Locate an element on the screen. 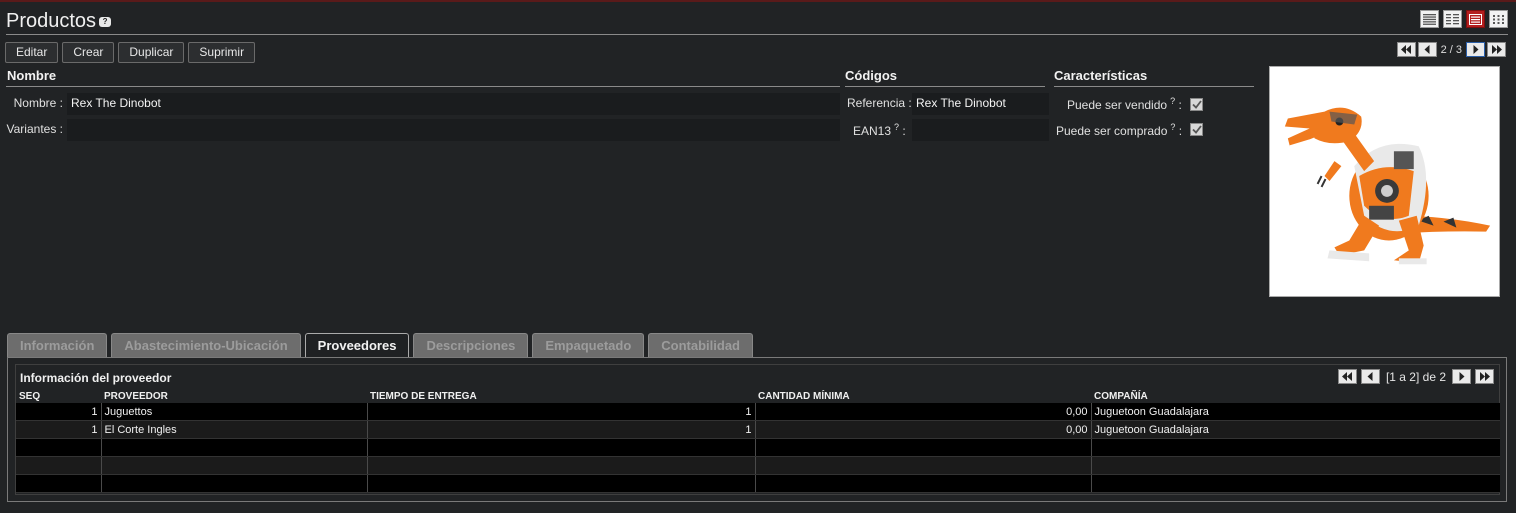 The width and height of the screenshot is (1516, 513). supplier-cell: El Corte Ingles is located at coordinates (233, 429).